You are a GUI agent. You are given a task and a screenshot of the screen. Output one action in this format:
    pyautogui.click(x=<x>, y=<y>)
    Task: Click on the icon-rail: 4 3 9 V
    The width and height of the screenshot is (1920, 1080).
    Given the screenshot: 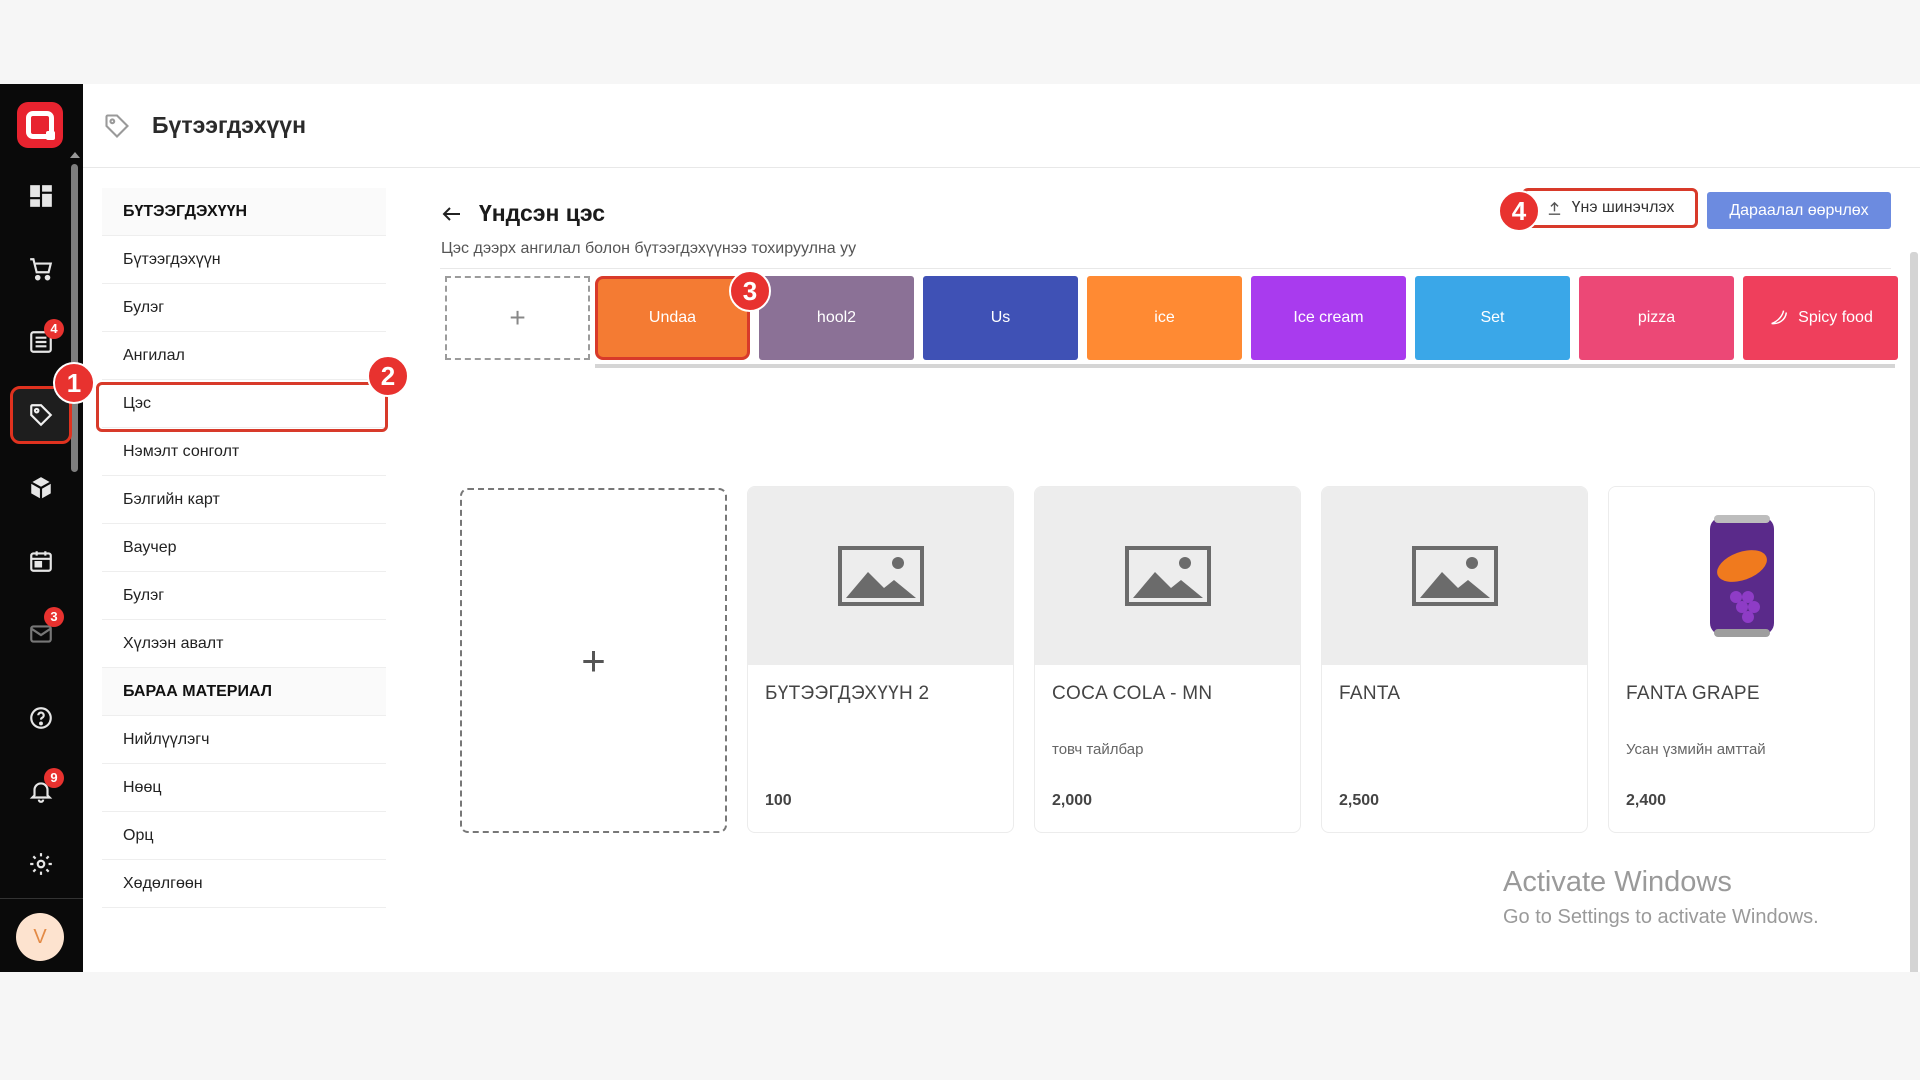 What is the action you would take?
    pyautogui.click(x=41, y=528)
    